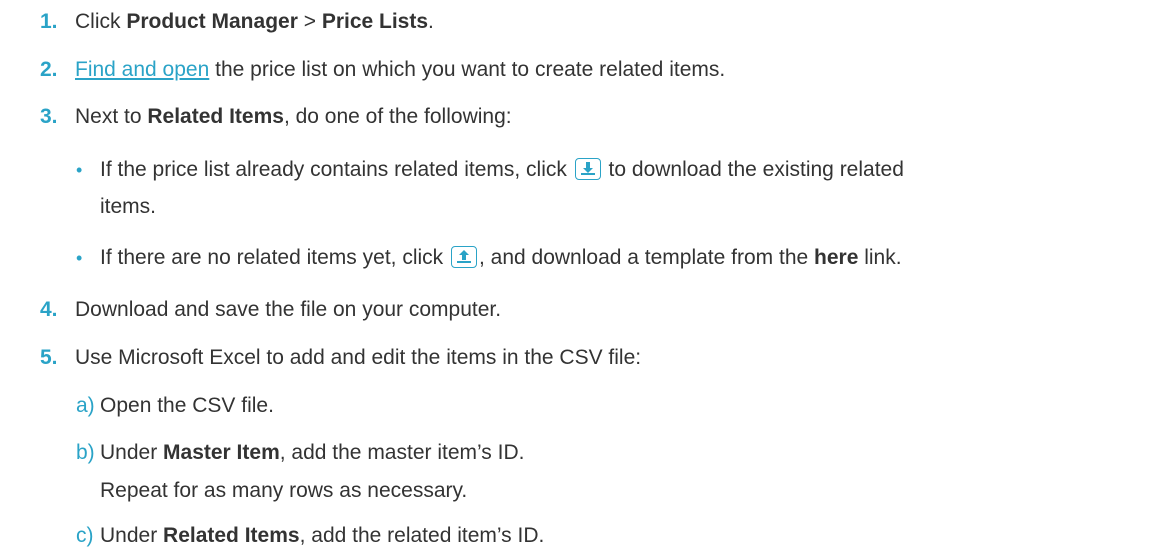  What do you see at coordinates (49, 116) in the screenshot?
I see `step-number: 3.` at bounding box center [49, 116].